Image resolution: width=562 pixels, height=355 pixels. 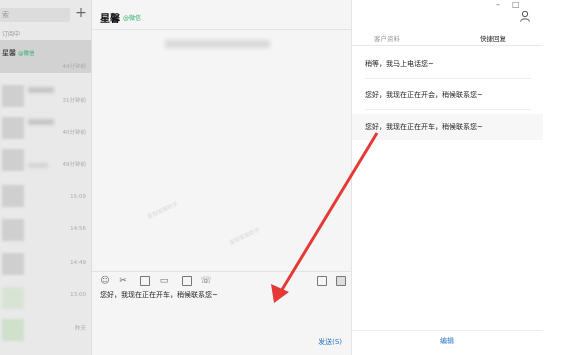 I want to click on chat-item: 15:09, so click(x=45, y=196).